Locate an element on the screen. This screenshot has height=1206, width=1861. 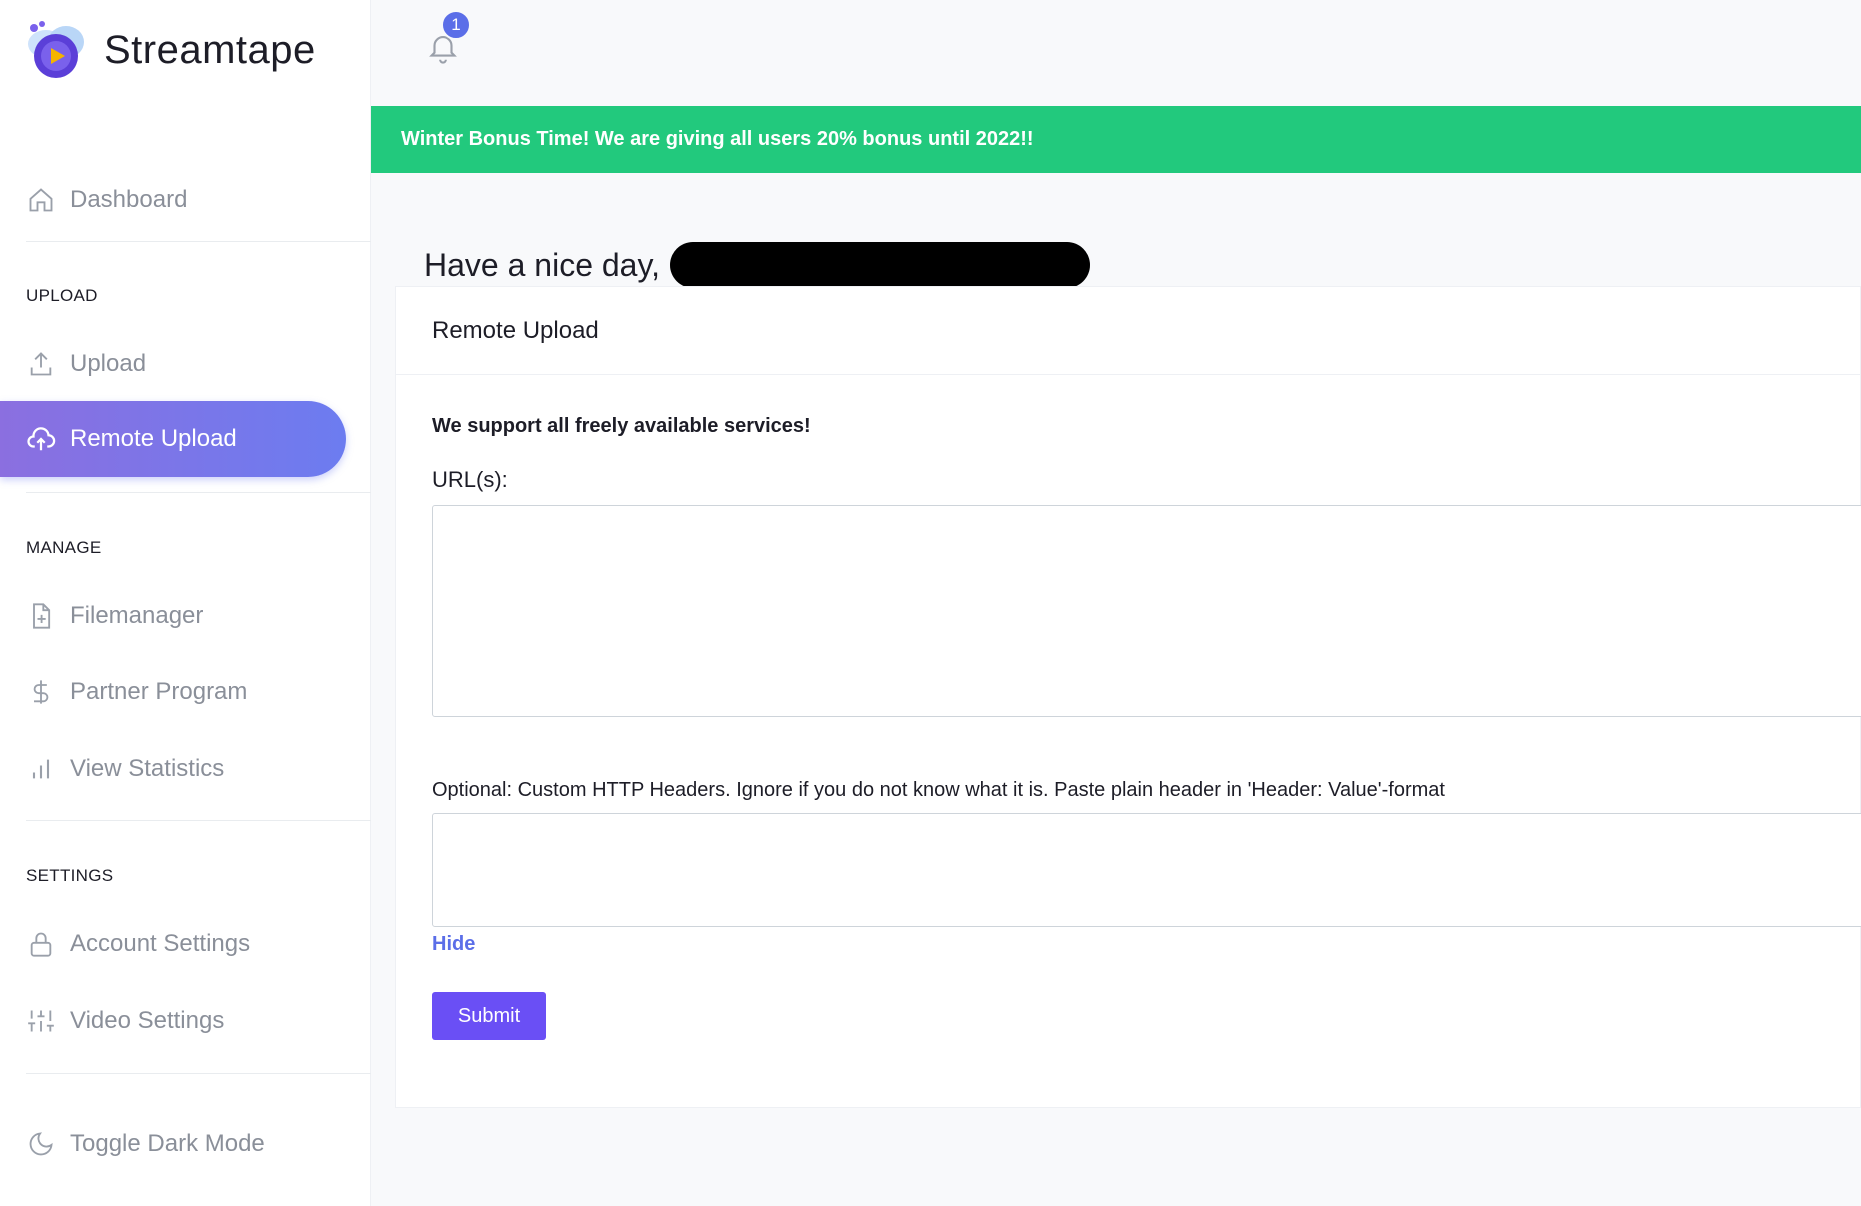
sidebar-item-label: View Statistics is located at coordinates (147, 768).